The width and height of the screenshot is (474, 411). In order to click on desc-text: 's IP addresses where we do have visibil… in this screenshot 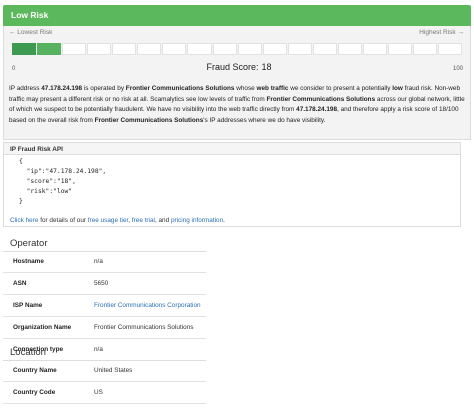, I will do `click(264, 120)`.